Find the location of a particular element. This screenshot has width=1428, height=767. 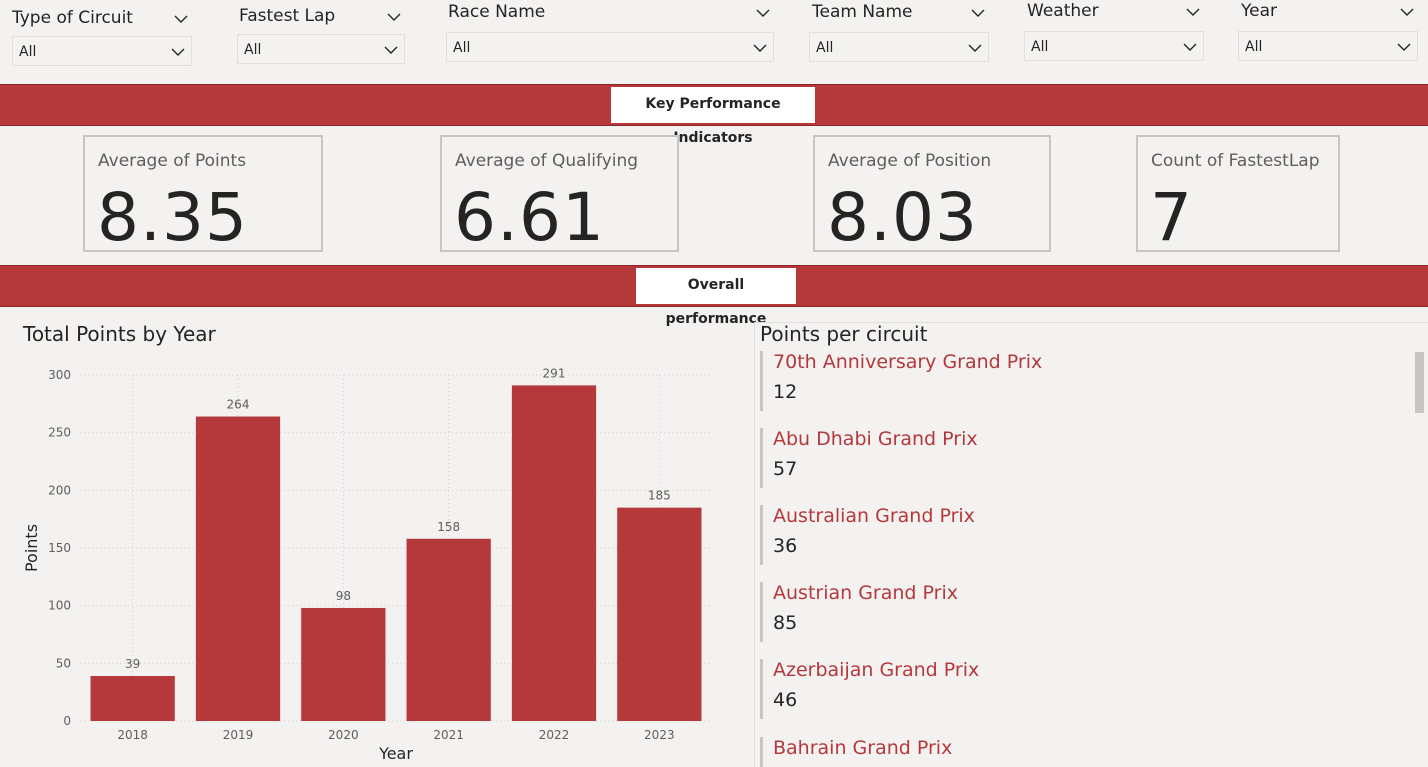

list-item-name: Bahrain Grand Prix is located at coordinates (863, 748).